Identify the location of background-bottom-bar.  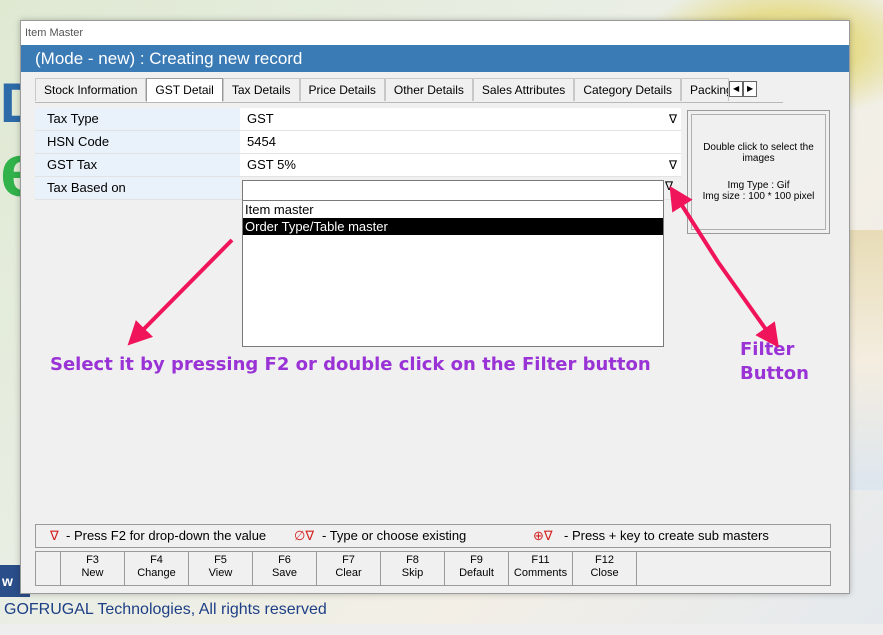
(441, 629).